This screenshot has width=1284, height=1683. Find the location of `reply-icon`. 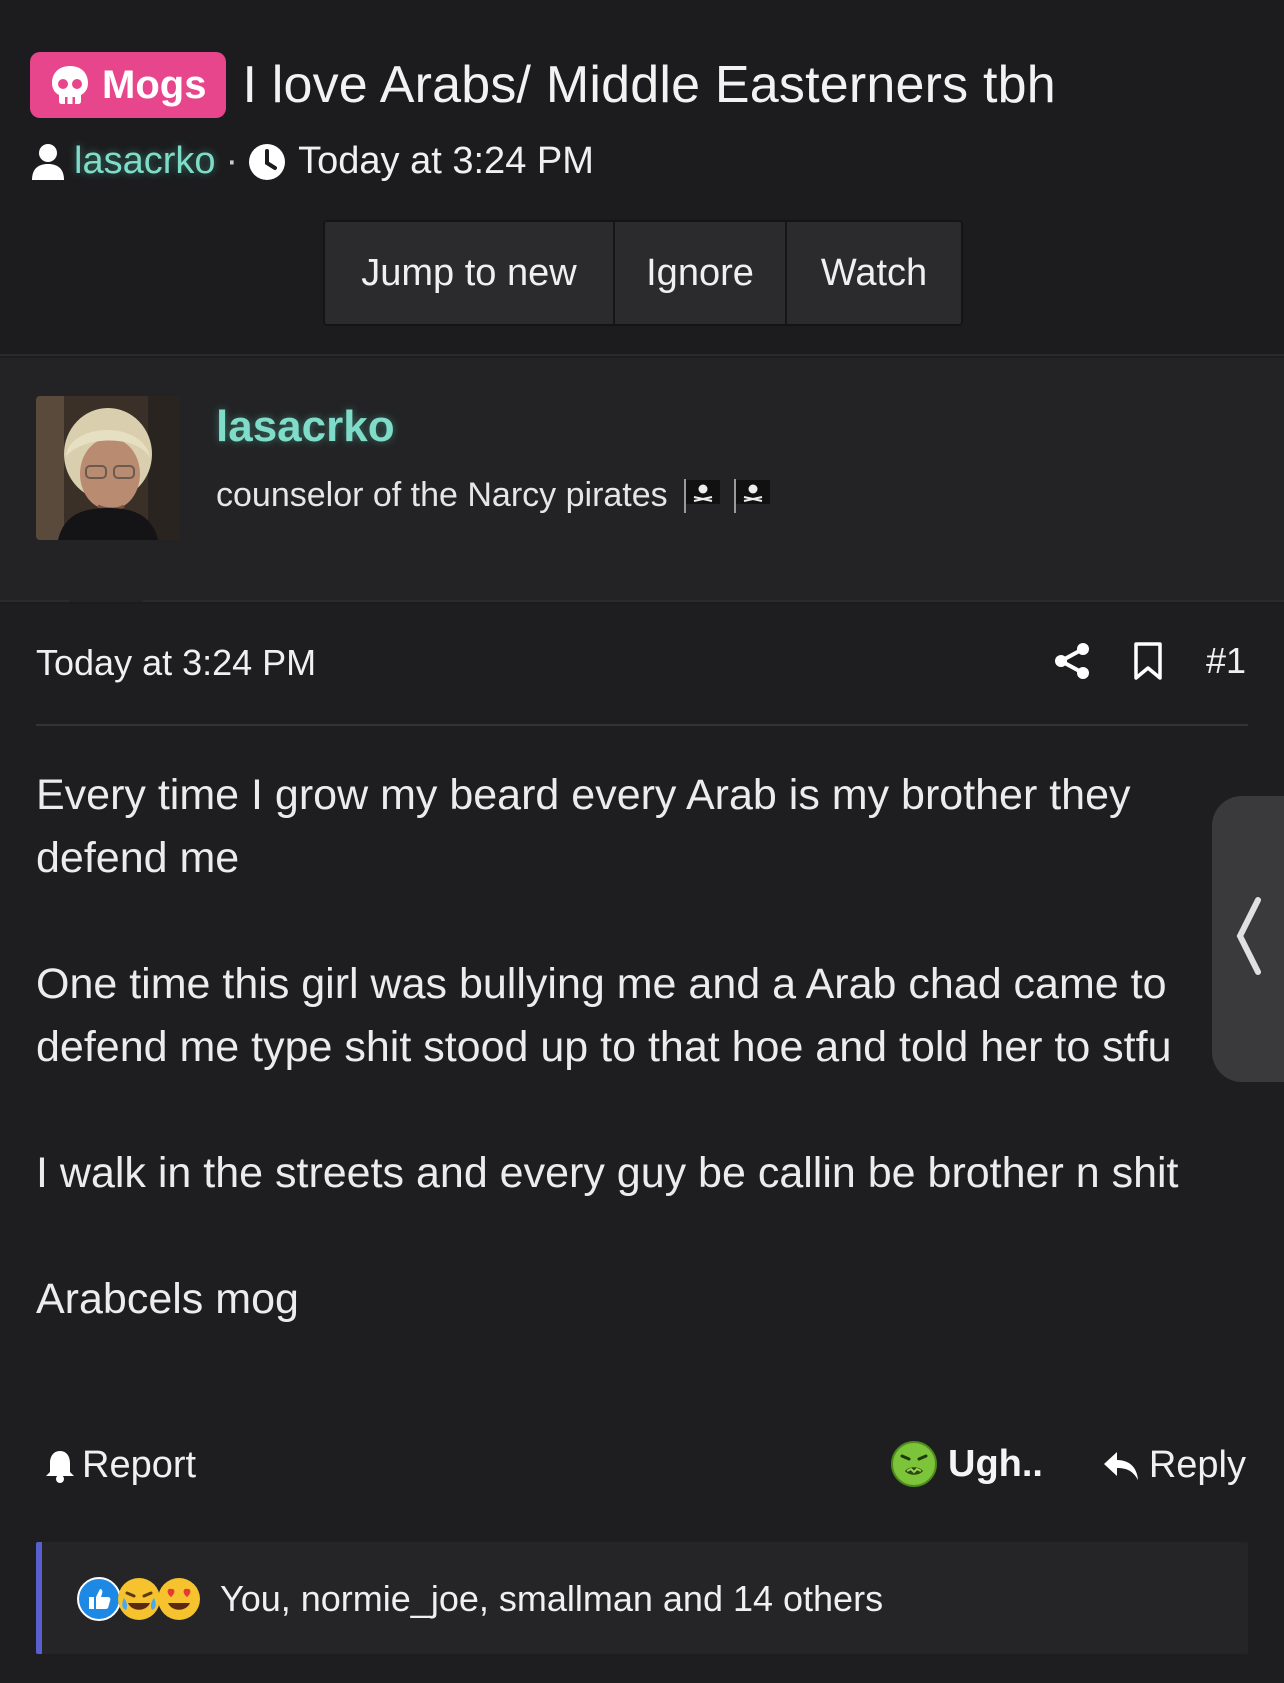

reply-icon is located at coordinates (1120, 1465).